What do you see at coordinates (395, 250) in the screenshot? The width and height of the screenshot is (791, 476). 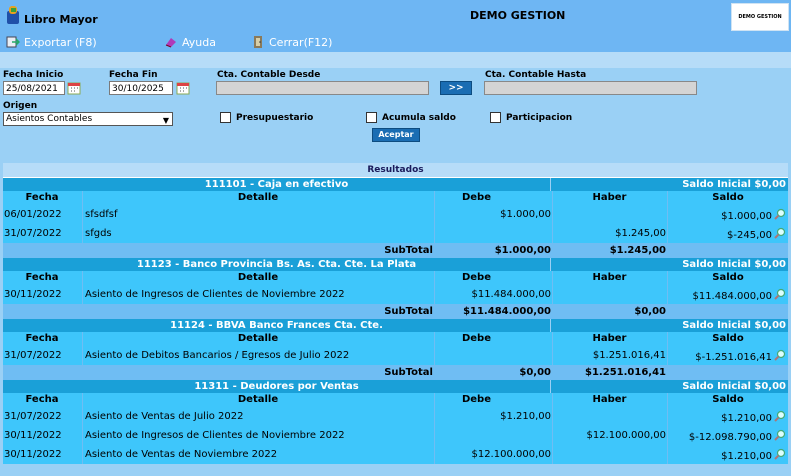 I see `subtotal-row: SubTotal $1.000,00 $1.245,00` at bounding box center [395, 250].